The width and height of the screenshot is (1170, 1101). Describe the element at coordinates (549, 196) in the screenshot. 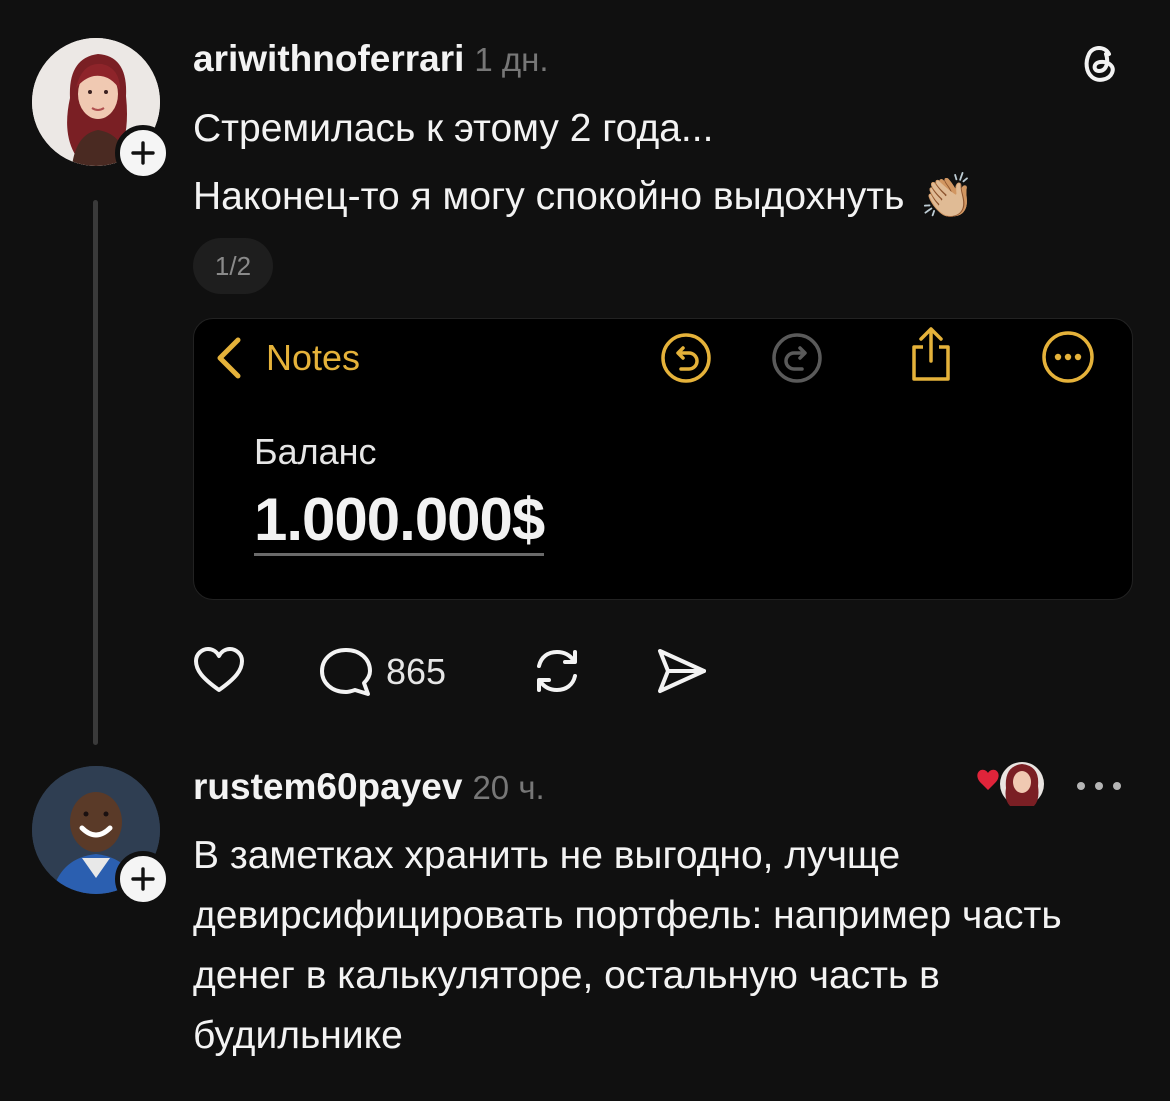

I see `post-line-2-text: Наконец-то я могу спокойно выдохнуть` at that location.